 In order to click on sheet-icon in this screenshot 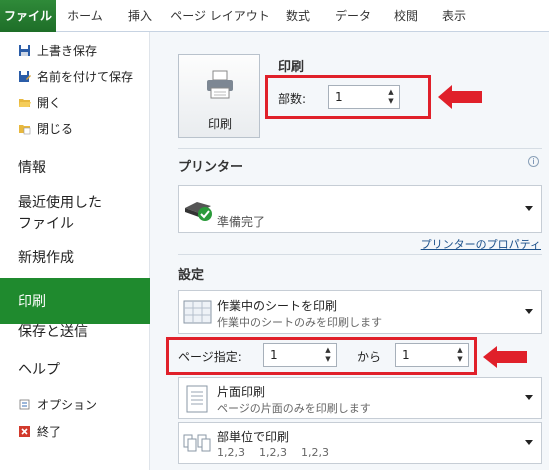, I will do `click(197, 312)`.